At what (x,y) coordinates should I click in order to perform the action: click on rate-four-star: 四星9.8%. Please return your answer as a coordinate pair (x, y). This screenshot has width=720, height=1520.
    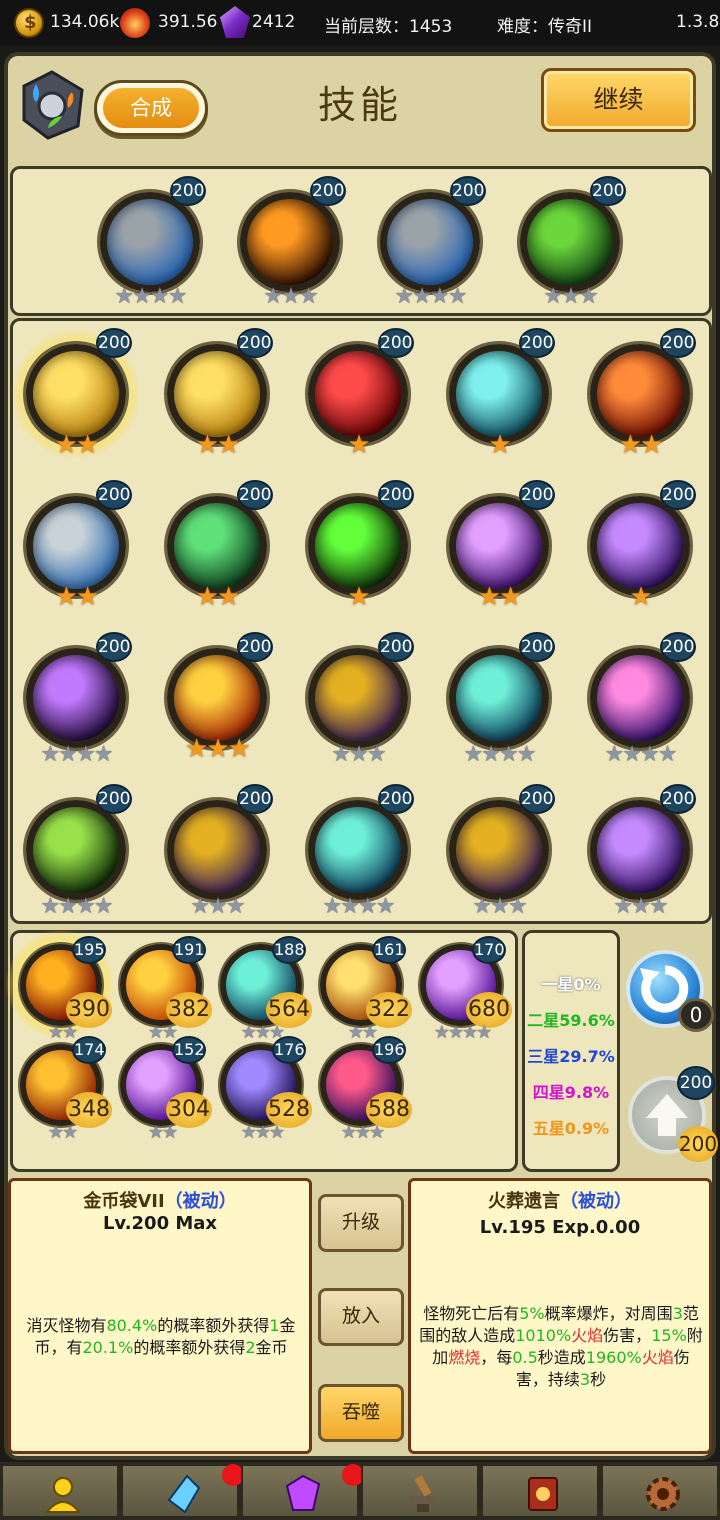
    Looking at the image, I should click on (571, 1092).